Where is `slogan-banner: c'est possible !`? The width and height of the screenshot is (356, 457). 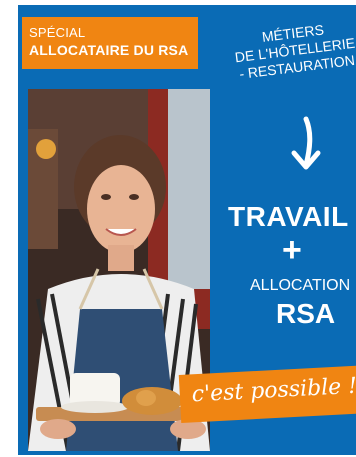
slogan-banner: c'est possible ! is located at coordinates (267, 394).